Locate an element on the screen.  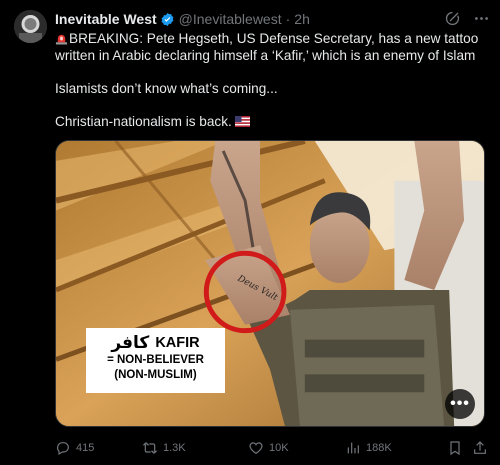
kafir-meaning-line1: = NON-BELIEVER is located at coordinates (155, 360).